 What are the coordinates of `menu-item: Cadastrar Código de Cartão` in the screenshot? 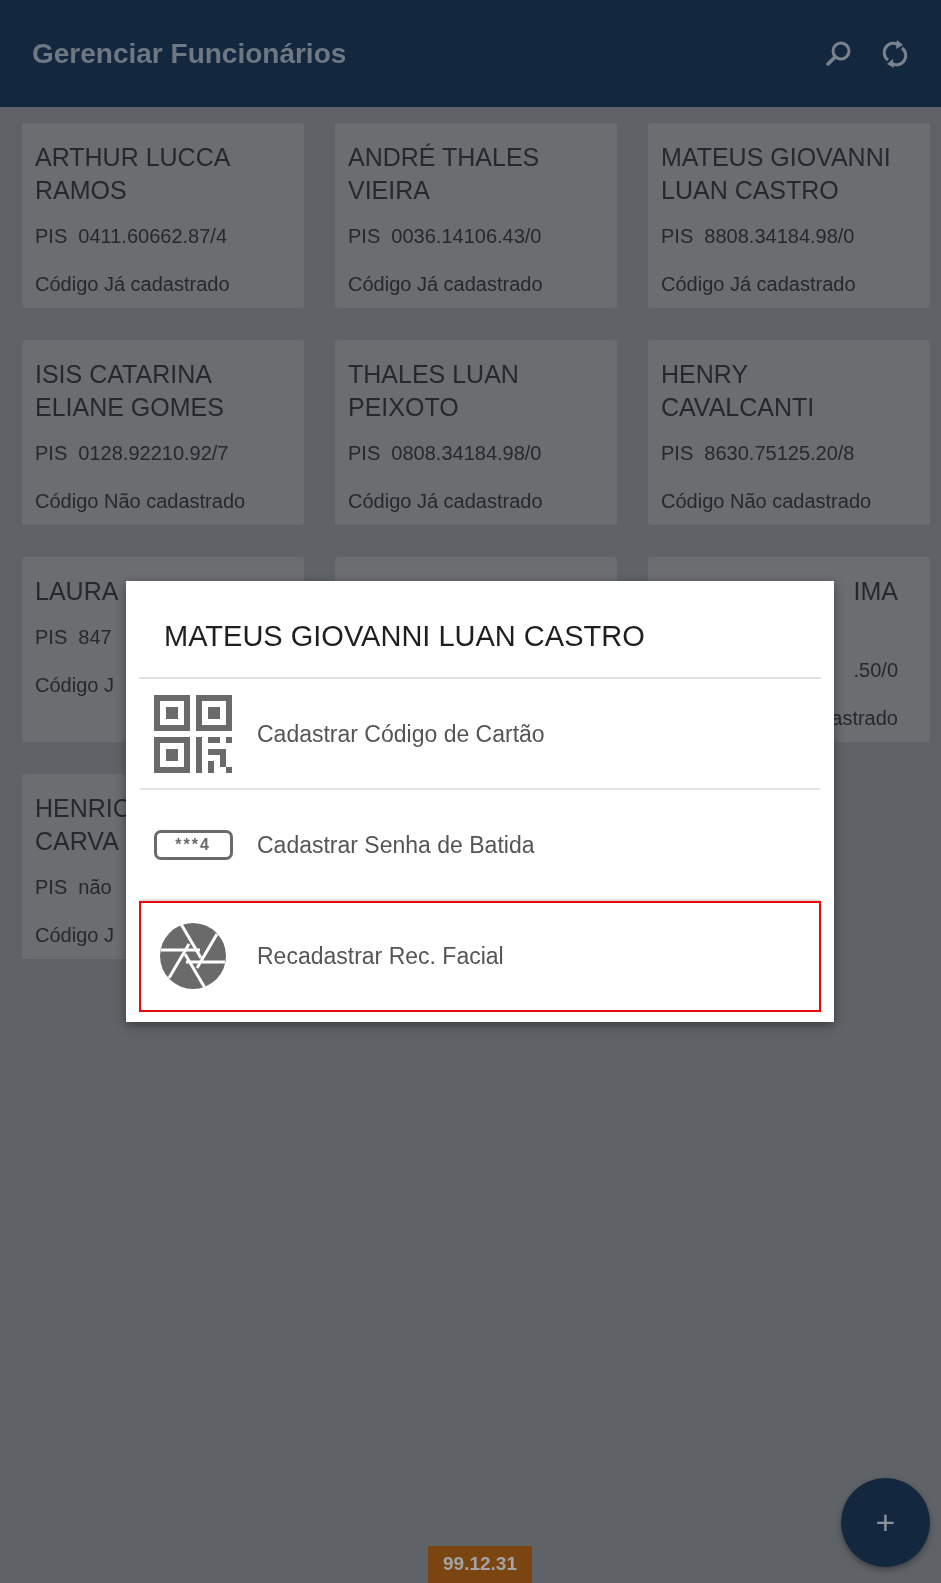 It's located at (480, 734).